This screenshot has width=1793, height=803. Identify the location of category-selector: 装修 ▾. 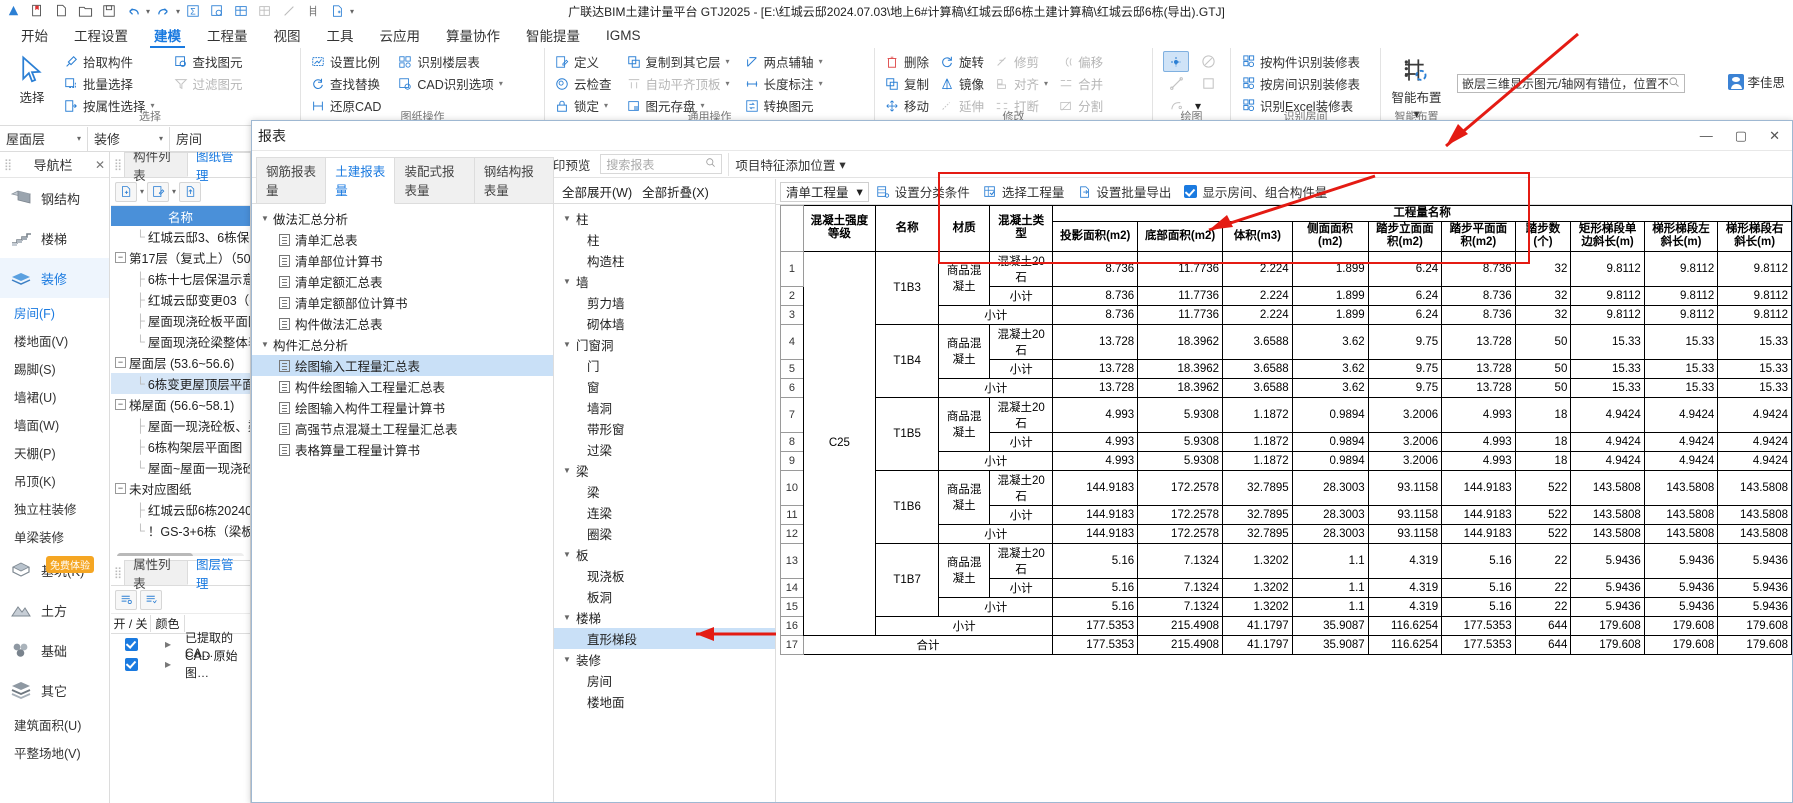
(129, 138).